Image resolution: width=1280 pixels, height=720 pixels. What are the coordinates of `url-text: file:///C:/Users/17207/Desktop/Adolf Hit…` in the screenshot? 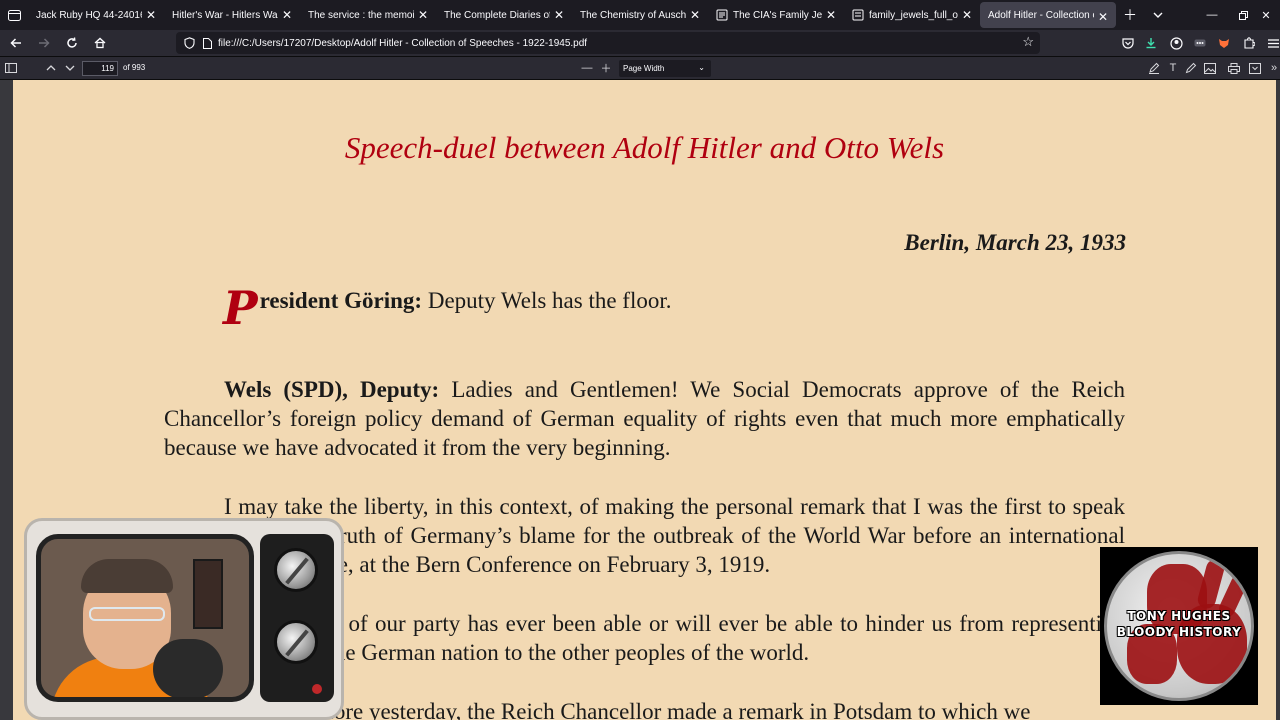 It's located at (402, 43).